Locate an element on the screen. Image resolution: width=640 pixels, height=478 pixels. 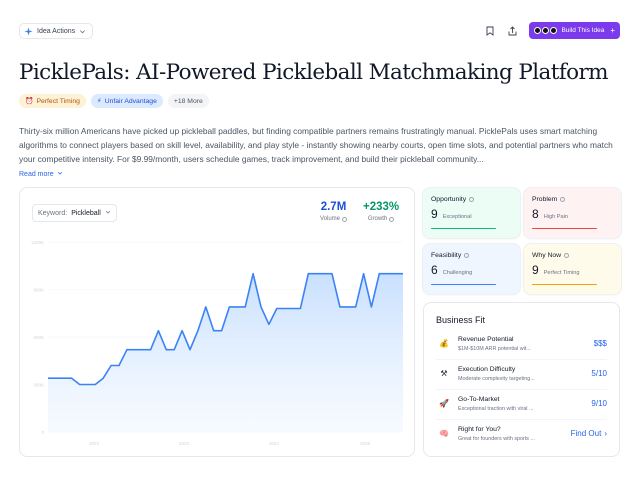
build-label: Build This Idea is located at coordinates (583, 30).